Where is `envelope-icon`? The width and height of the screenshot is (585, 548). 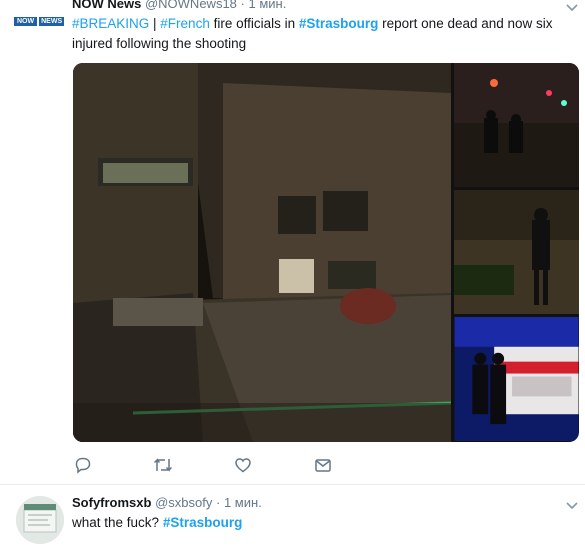
envelope-icon is located at coordinates (323, 465).